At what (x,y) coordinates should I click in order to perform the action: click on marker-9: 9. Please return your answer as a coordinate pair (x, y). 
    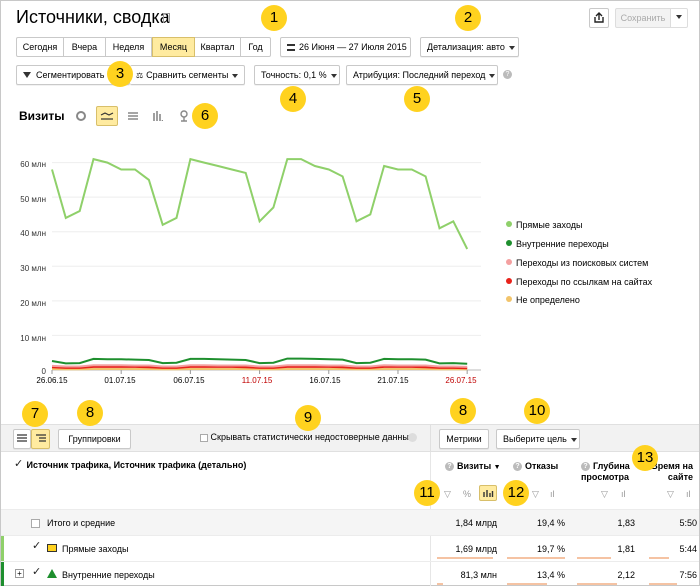
    Looking at the image, I should click on (308, 418).